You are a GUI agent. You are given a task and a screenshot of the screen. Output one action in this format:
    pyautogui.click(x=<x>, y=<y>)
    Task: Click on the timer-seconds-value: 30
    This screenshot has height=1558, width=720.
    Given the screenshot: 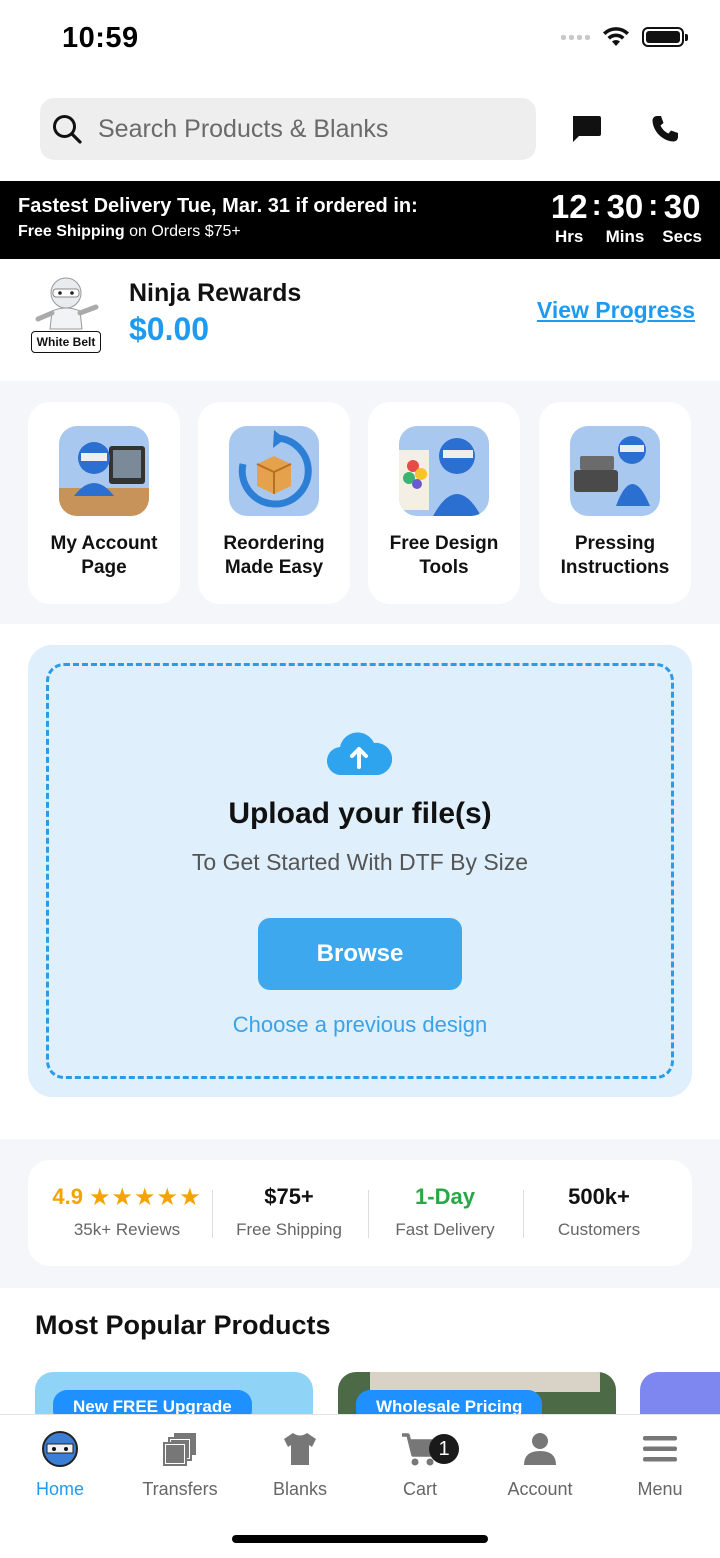 What is the action you would take?
    pyautogui.click(x=682, y=206)
    